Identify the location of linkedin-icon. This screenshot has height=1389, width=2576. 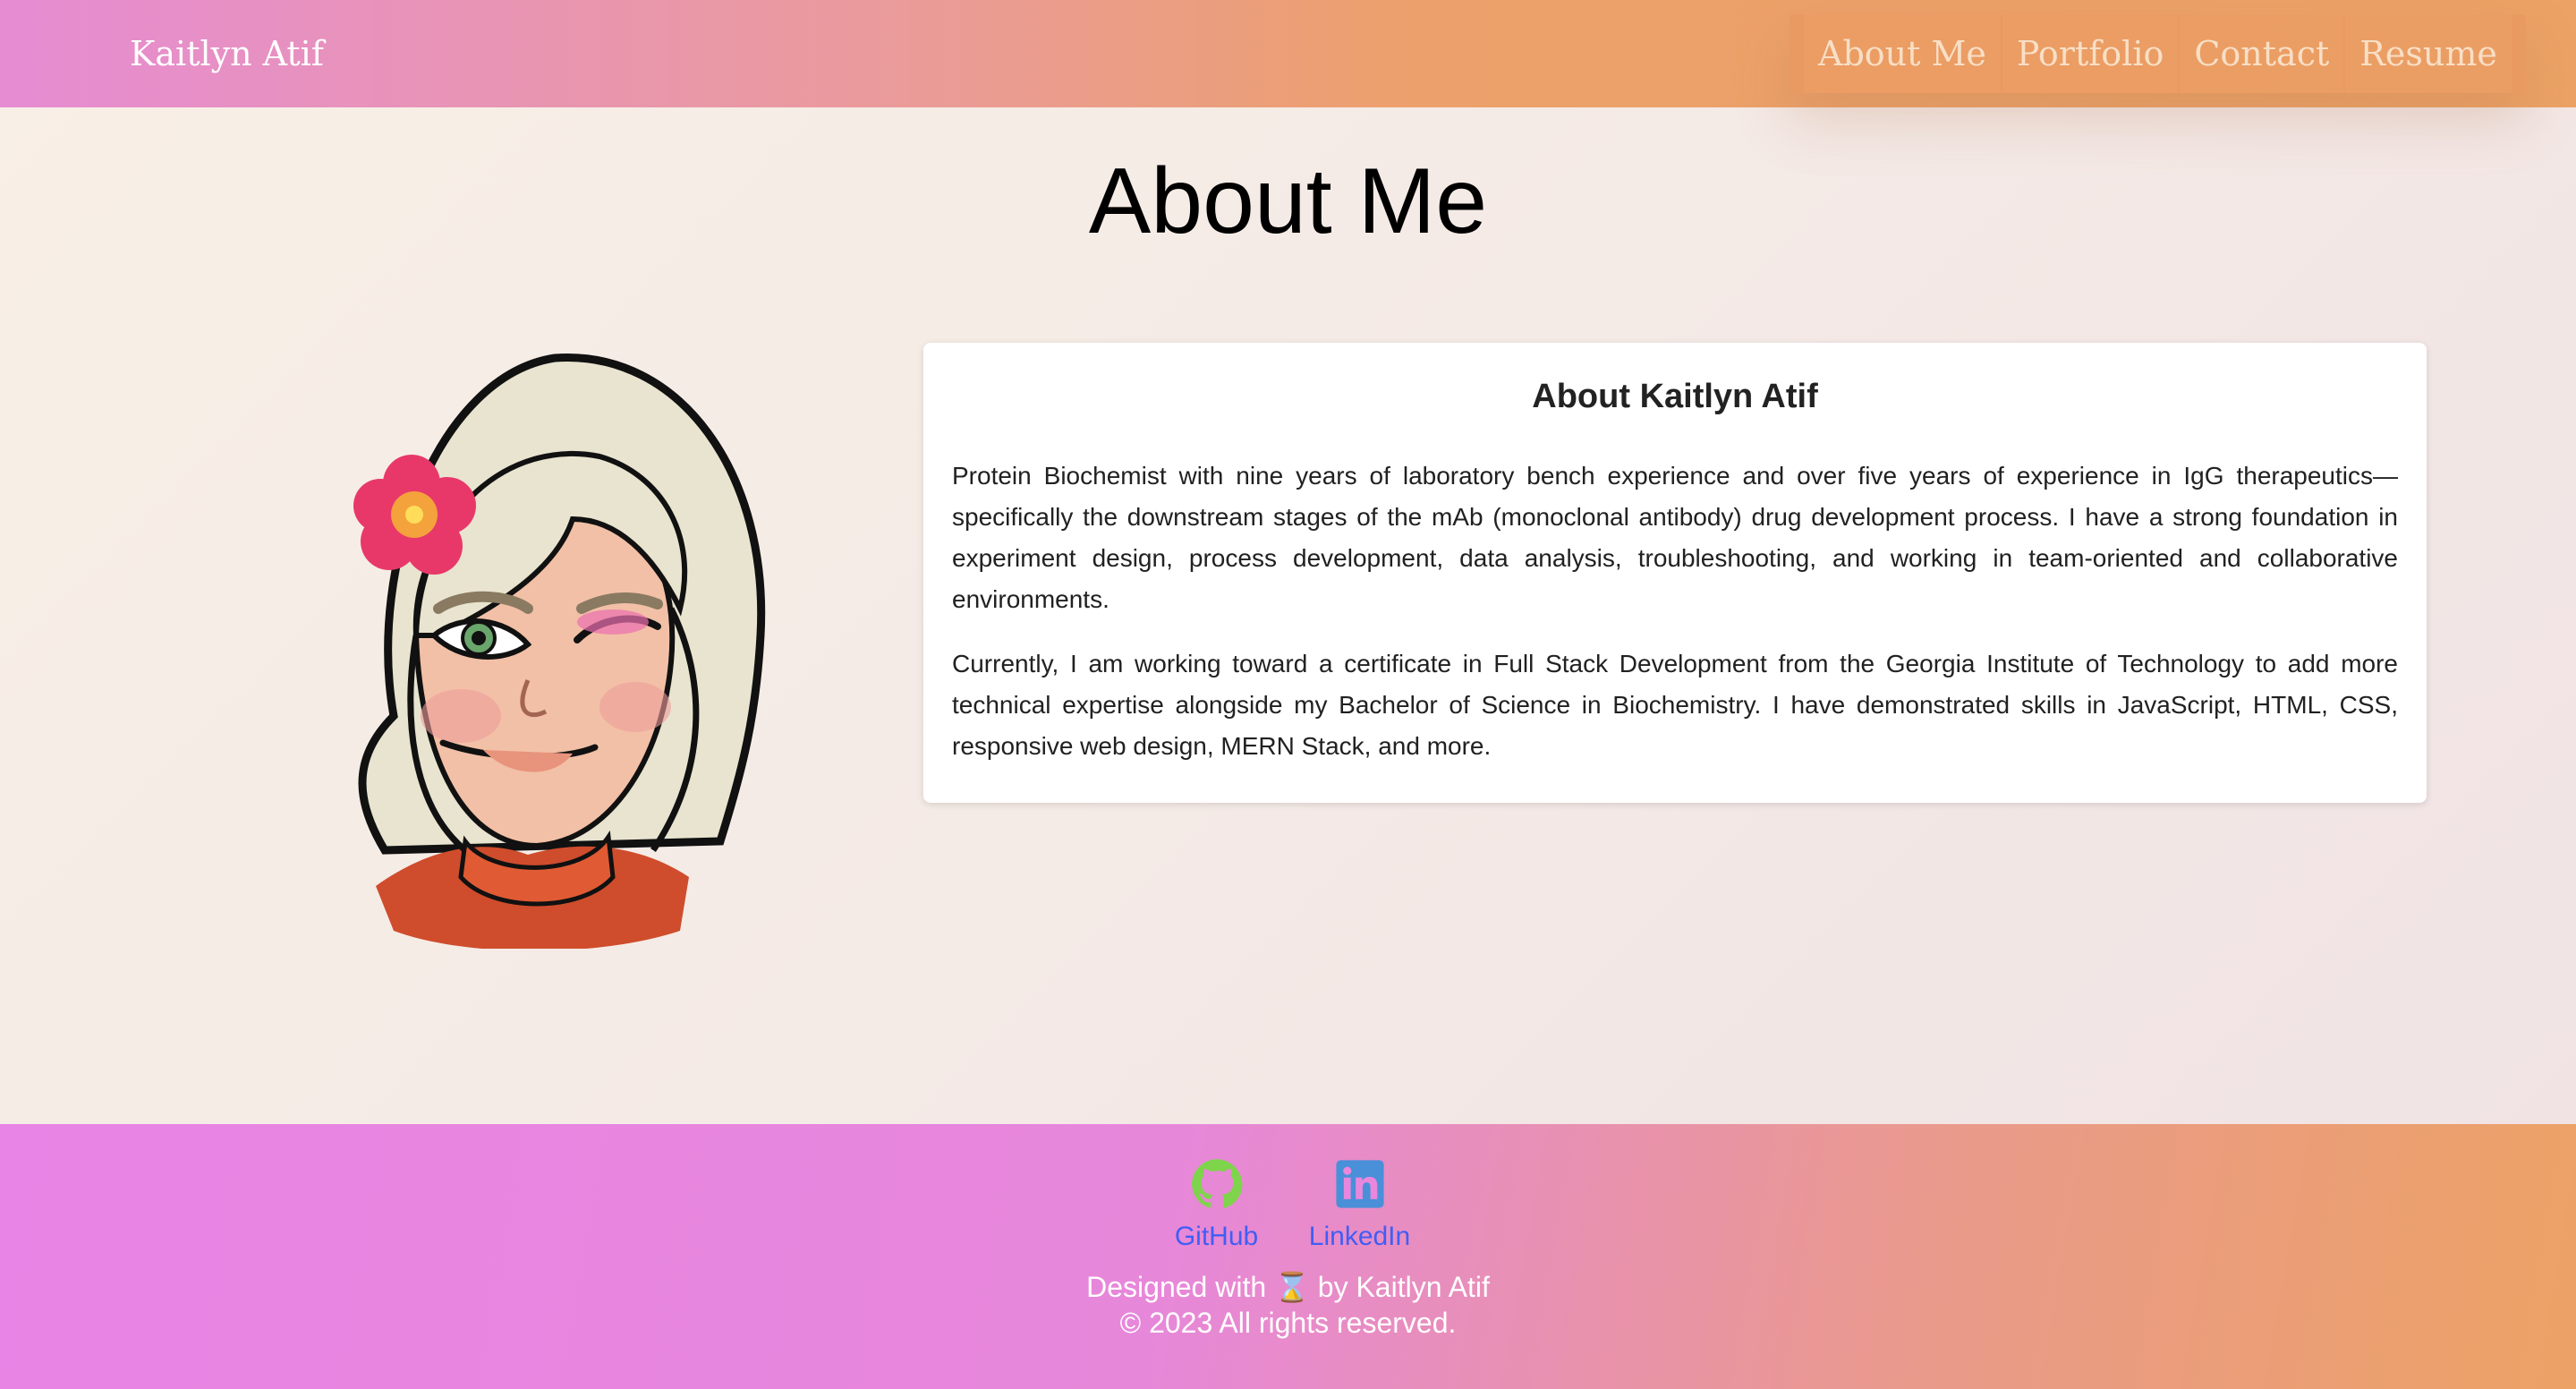
(1360, 1184).